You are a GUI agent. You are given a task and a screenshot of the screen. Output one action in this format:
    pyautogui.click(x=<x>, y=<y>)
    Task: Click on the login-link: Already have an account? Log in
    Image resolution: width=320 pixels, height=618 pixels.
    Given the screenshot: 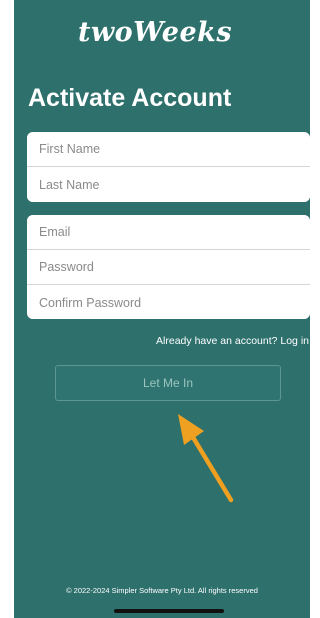 What is the action you would take?
    pyautogui.click(x=232, y=341)
    